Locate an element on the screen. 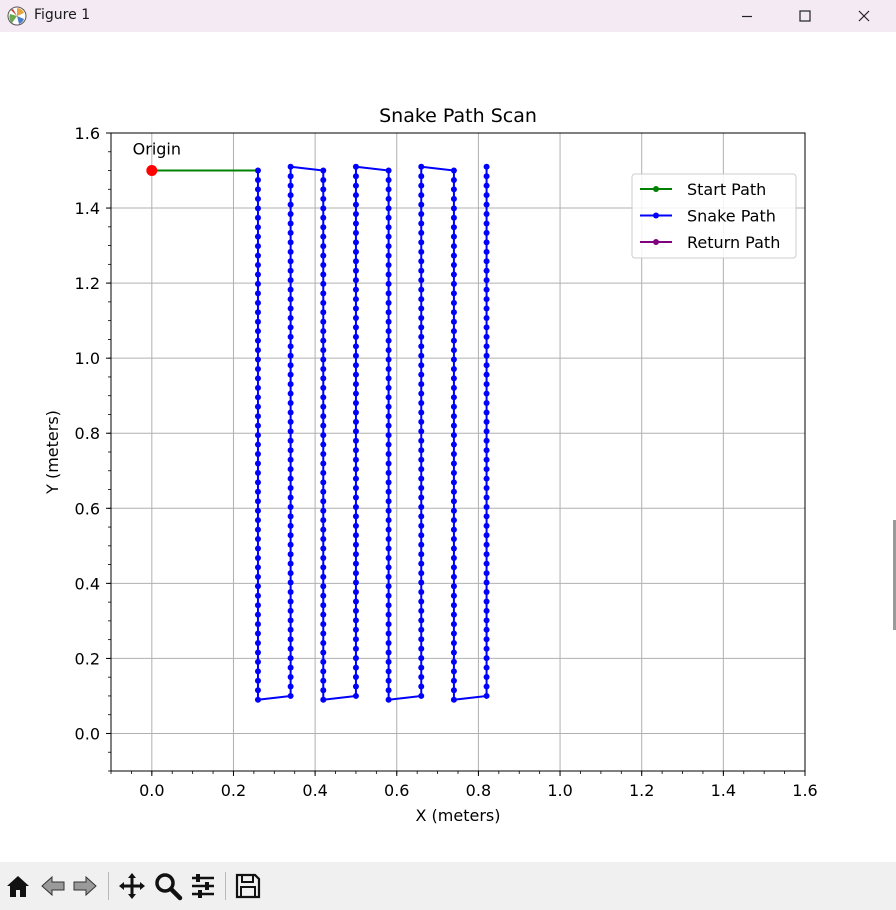 This screenshot has width=896, height=910. zoom-button is located at coordinates (168, 886).